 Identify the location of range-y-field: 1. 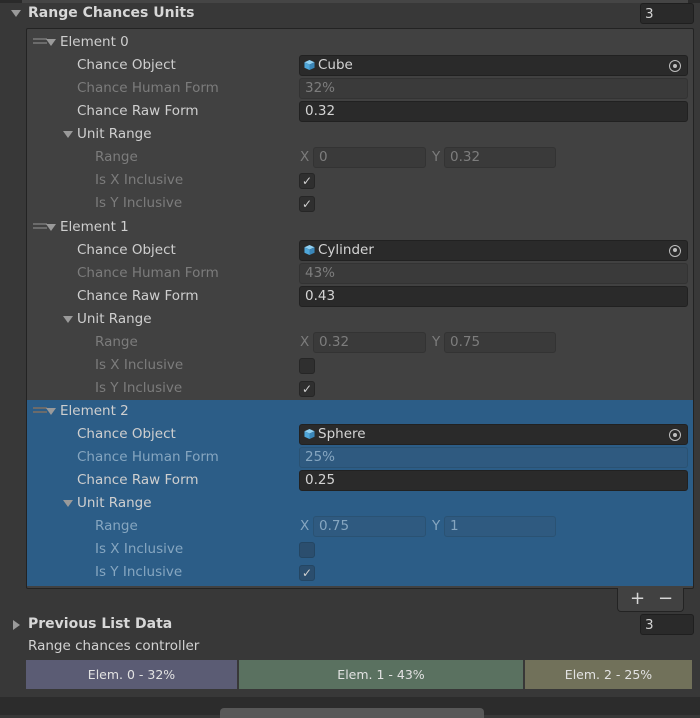
(500, 526).